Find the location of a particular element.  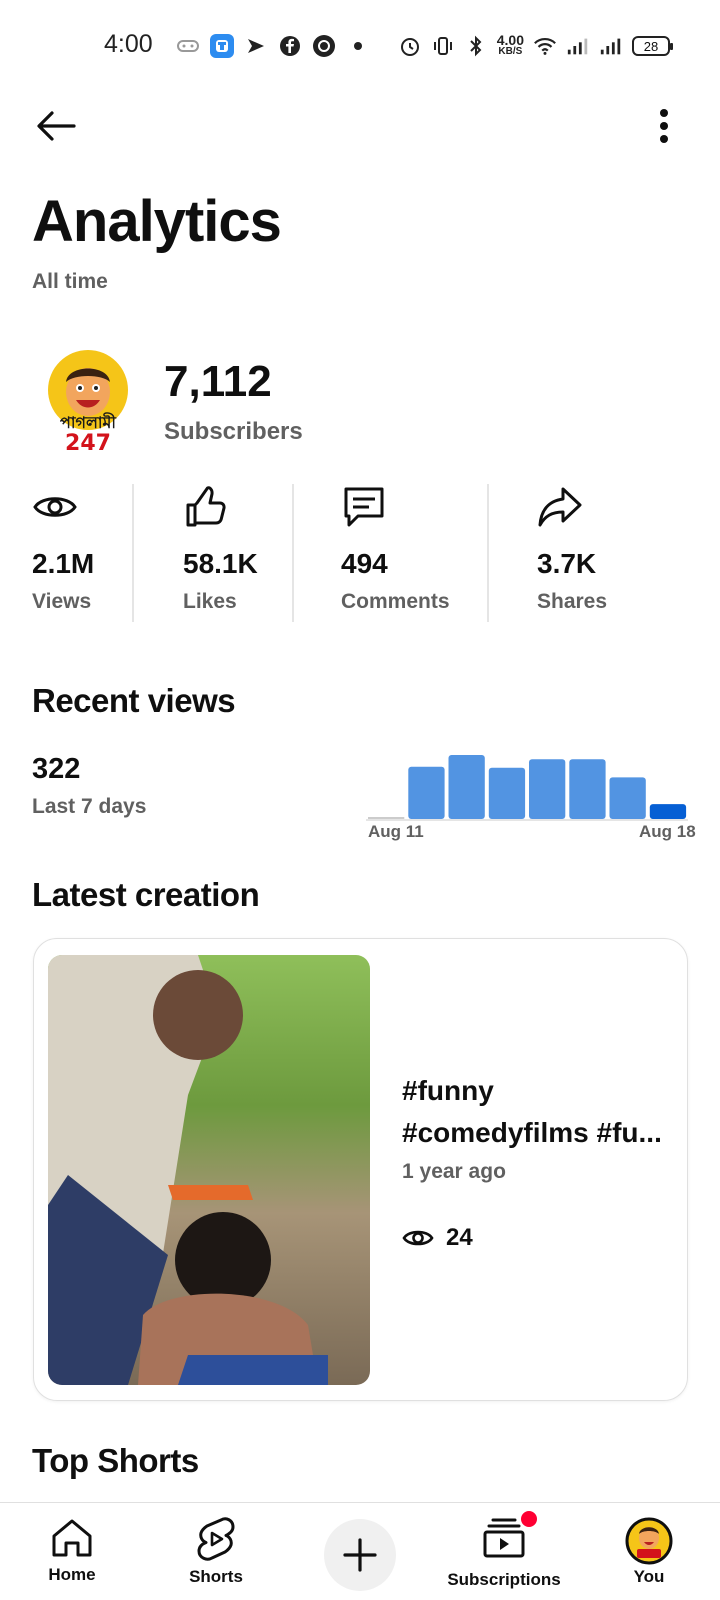

latest-creation-title: Latest creation is located at coordinates (146, 894).